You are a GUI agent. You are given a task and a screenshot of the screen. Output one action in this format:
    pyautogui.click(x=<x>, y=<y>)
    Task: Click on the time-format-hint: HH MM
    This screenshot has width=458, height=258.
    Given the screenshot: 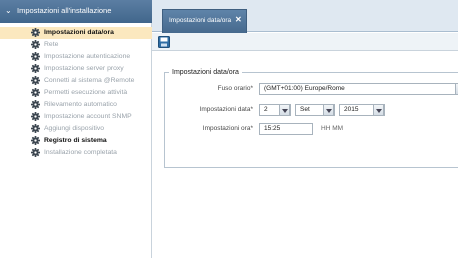 What is the action you would take?
    pyautogui.click(x=332, y=128)
    